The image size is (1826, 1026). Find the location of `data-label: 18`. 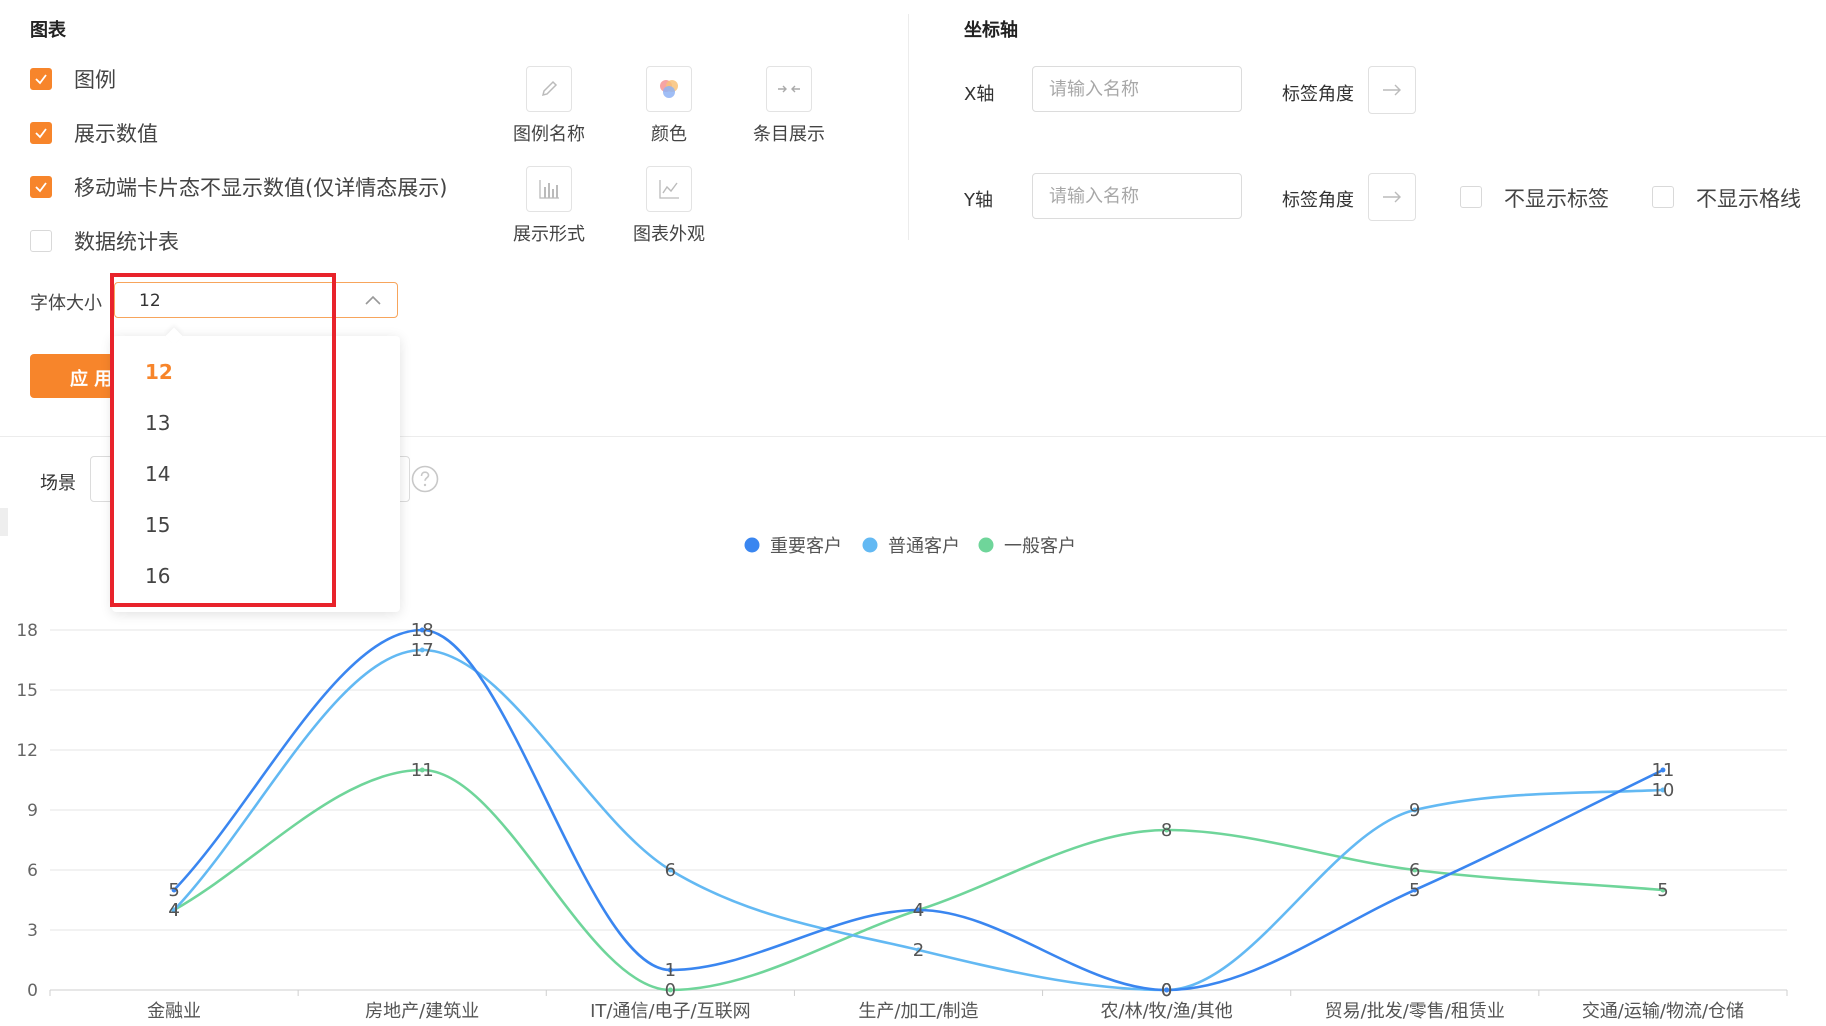

data-label: 18 is located at coordinates (422, 630).